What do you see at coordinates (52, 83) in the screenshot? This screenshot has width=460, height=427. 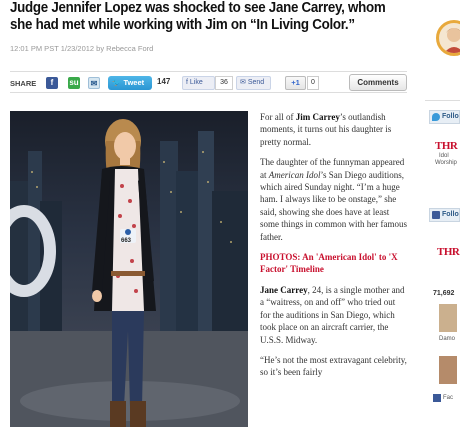 I see `facebook-share-icon: f` at bounding box center [52, 83].